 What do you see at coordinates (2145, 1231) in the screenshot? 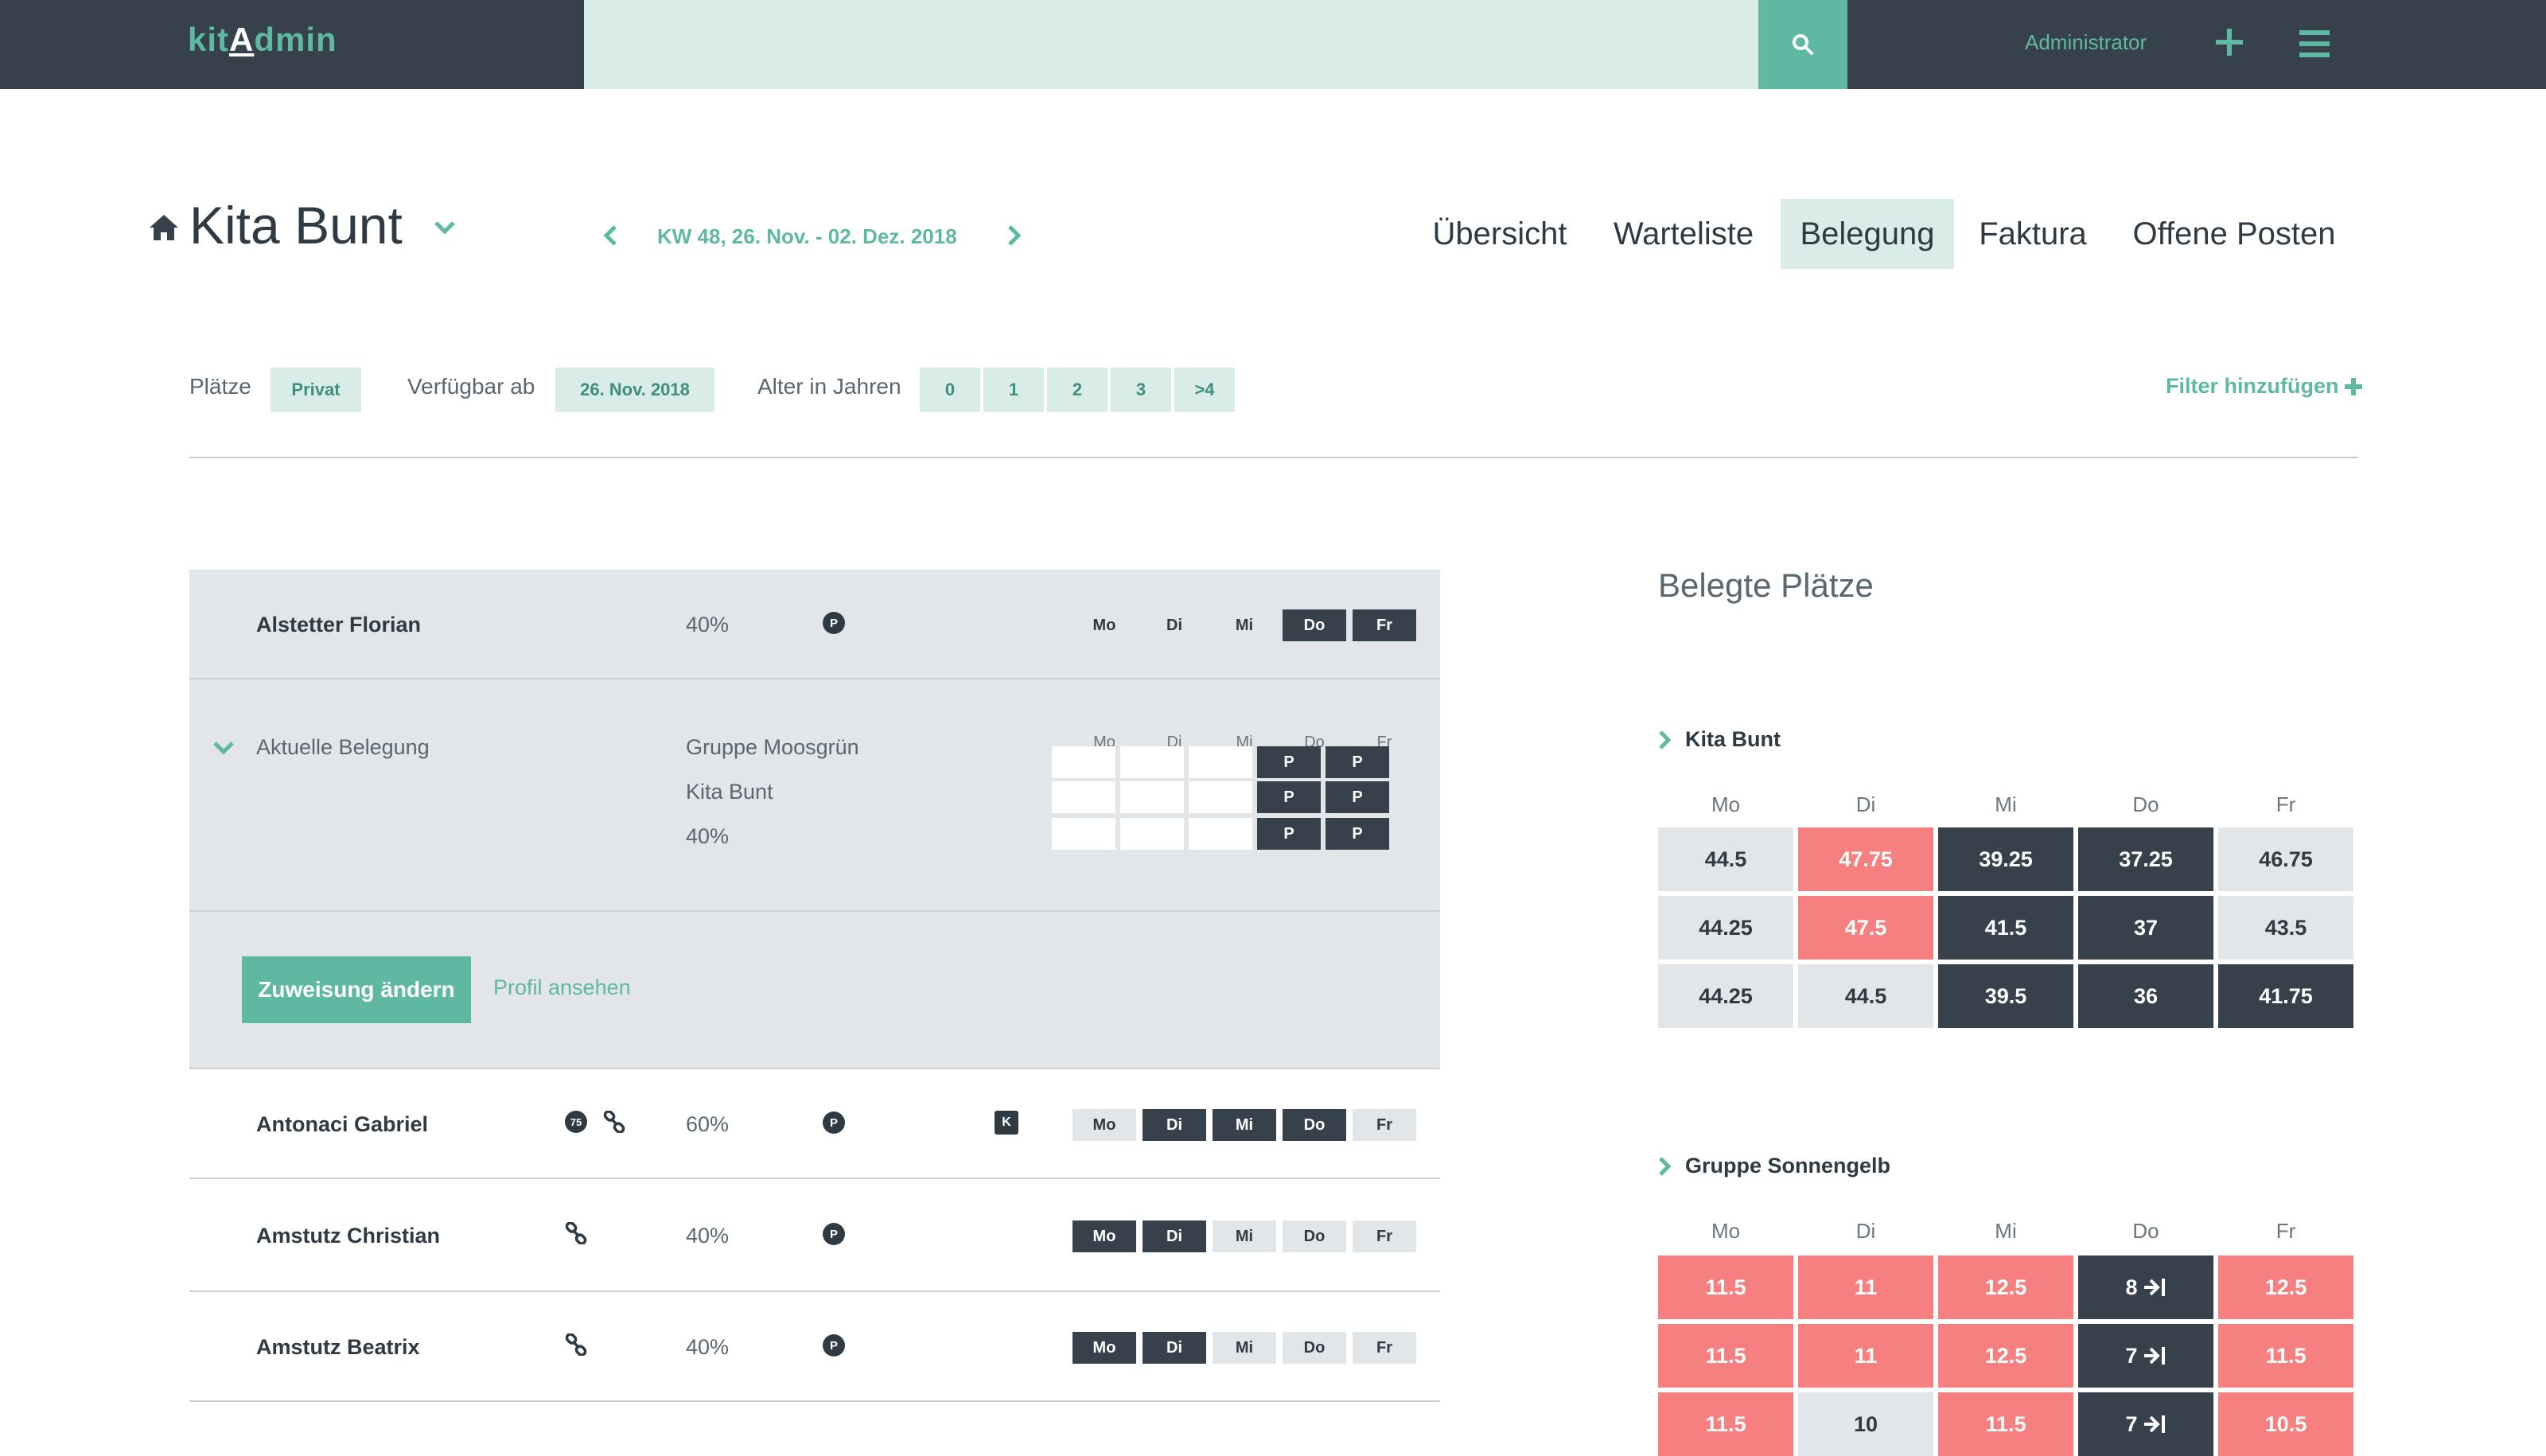
I see `day-header: Do` at bounding box center [2145, 1231].